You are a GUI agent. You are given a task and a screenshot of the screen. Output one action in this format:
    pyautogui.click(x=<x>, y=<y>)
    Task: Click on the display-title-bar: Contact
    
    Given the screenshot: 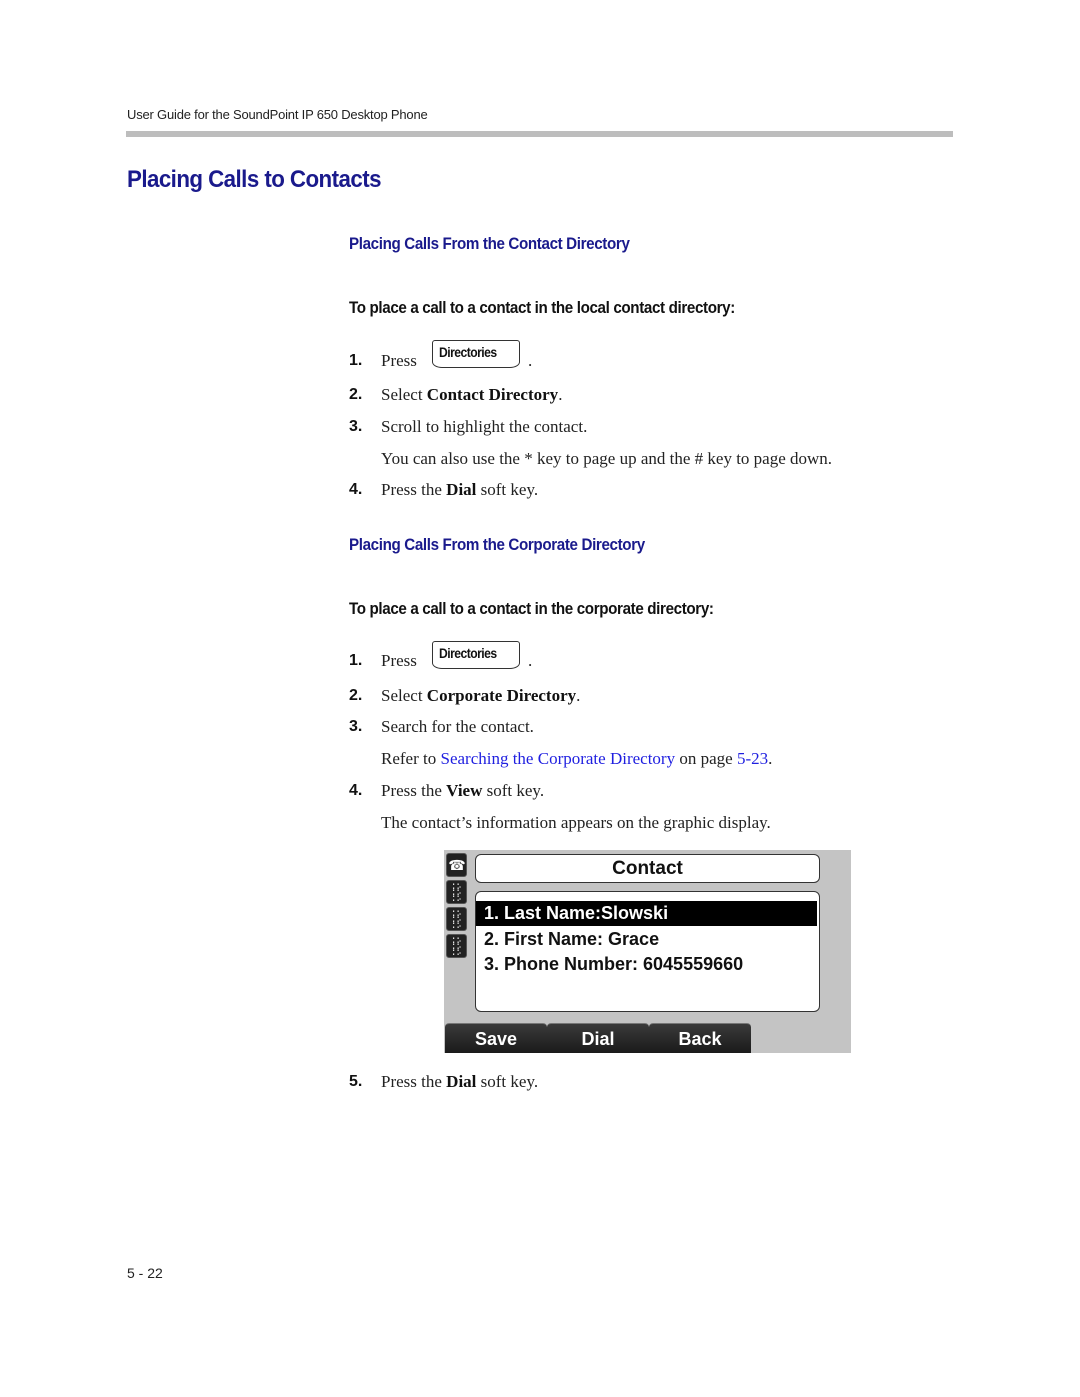 What is the action you would take?
    pyautogui.click(x=647, y=868)
    